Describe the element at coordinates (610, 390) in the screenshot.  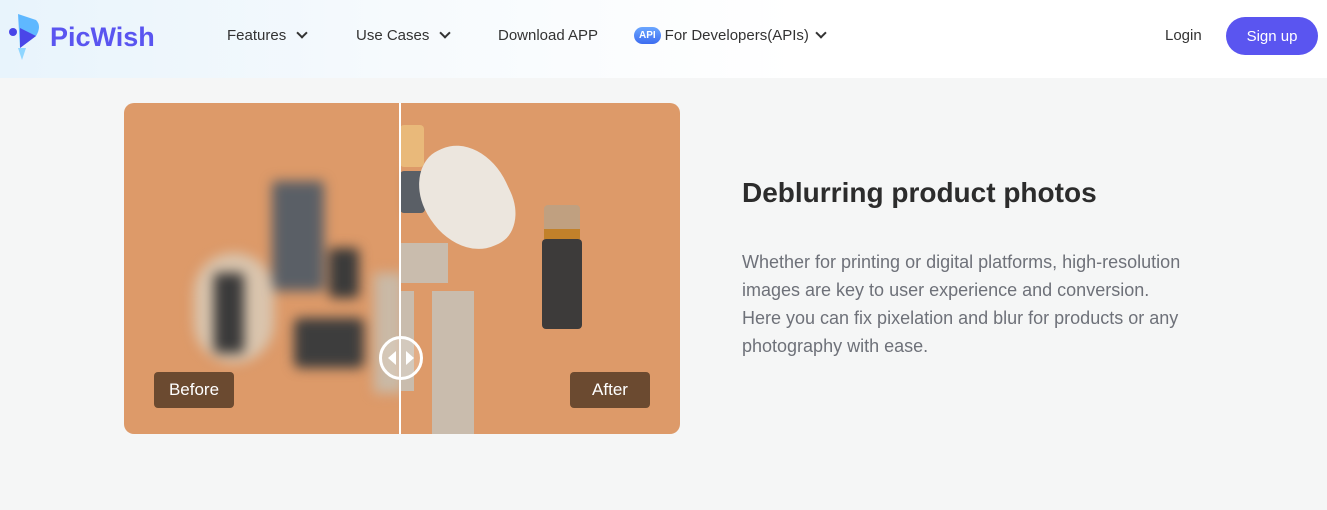
I see `after-label: After` at that location.